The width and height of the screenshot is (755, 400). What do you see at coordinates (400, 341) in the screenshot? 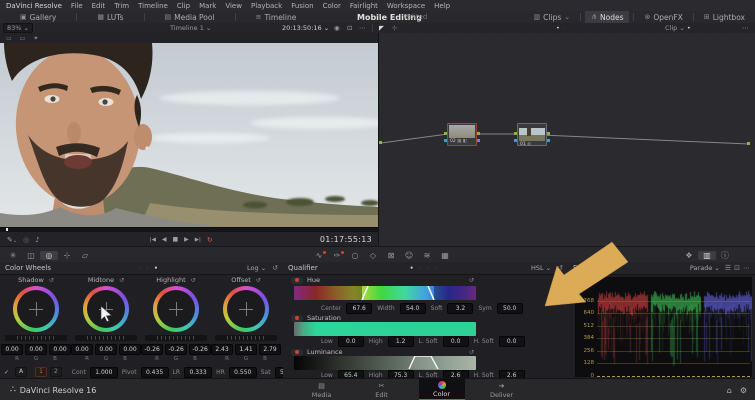
I see `sat-high-value: 1.2` at bounding box center [400, 341].